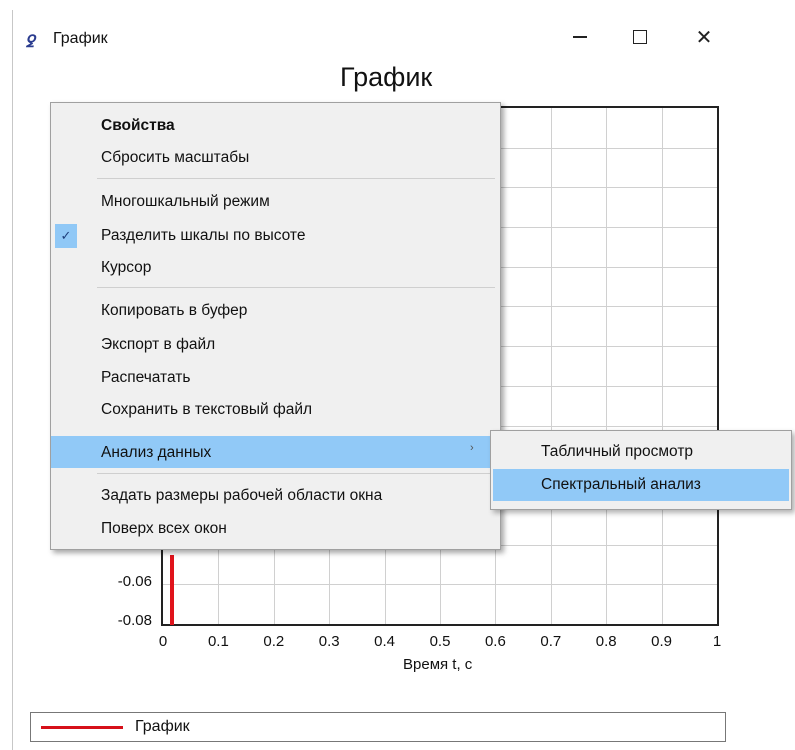 This screenshot has width=795, height=750. I want to click on y-tick-label: -0.08, so click(134, 620).